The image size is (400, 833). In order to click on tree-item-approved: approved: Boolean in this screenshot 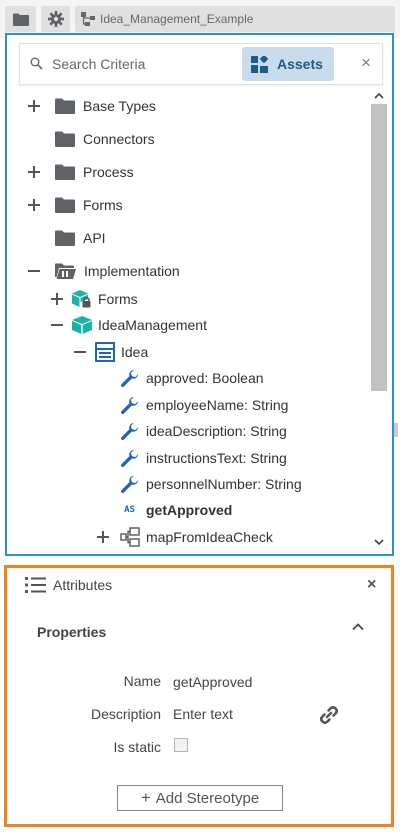, I will do `click(192, 378)`.